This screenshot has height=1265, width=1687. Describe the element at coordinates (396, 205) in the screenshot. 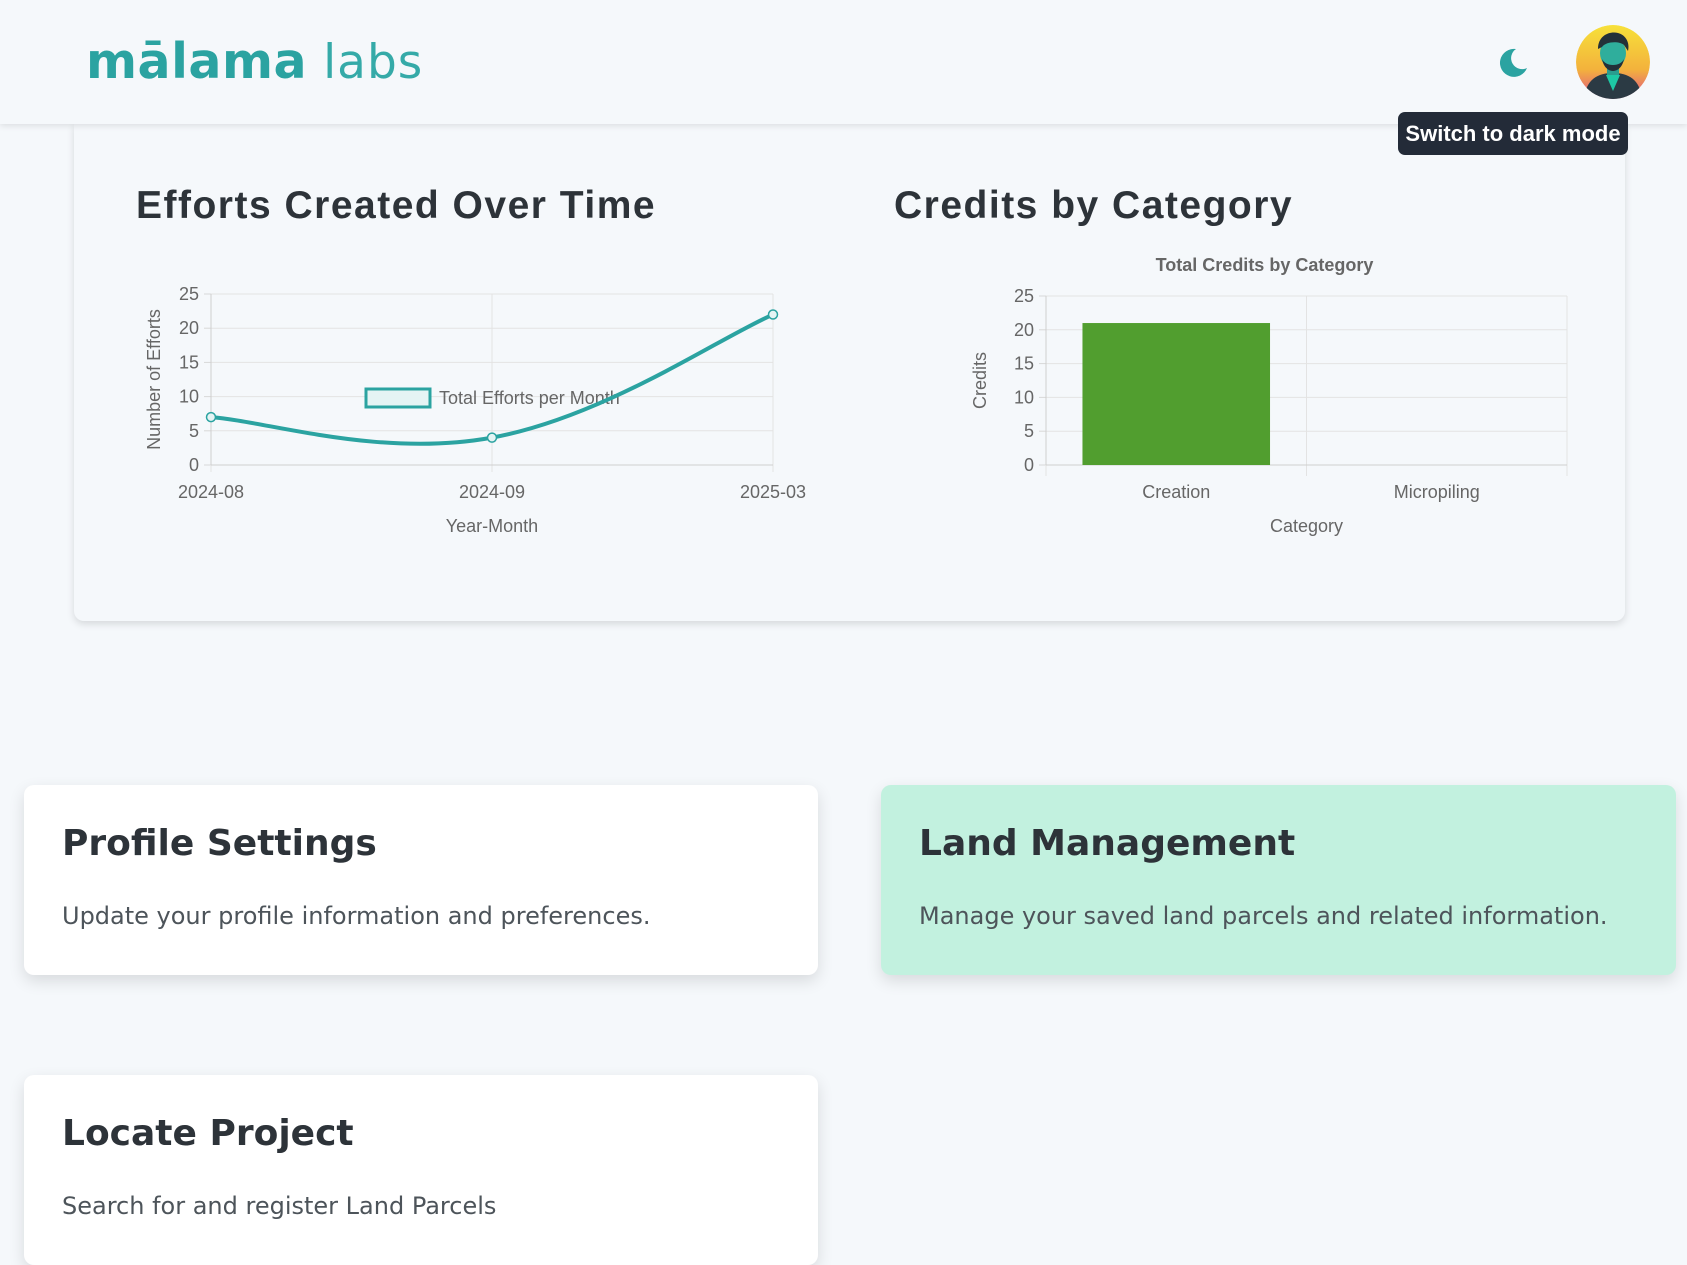

I see `efforts-chart-title: Efforts Created Over Time` at that location.